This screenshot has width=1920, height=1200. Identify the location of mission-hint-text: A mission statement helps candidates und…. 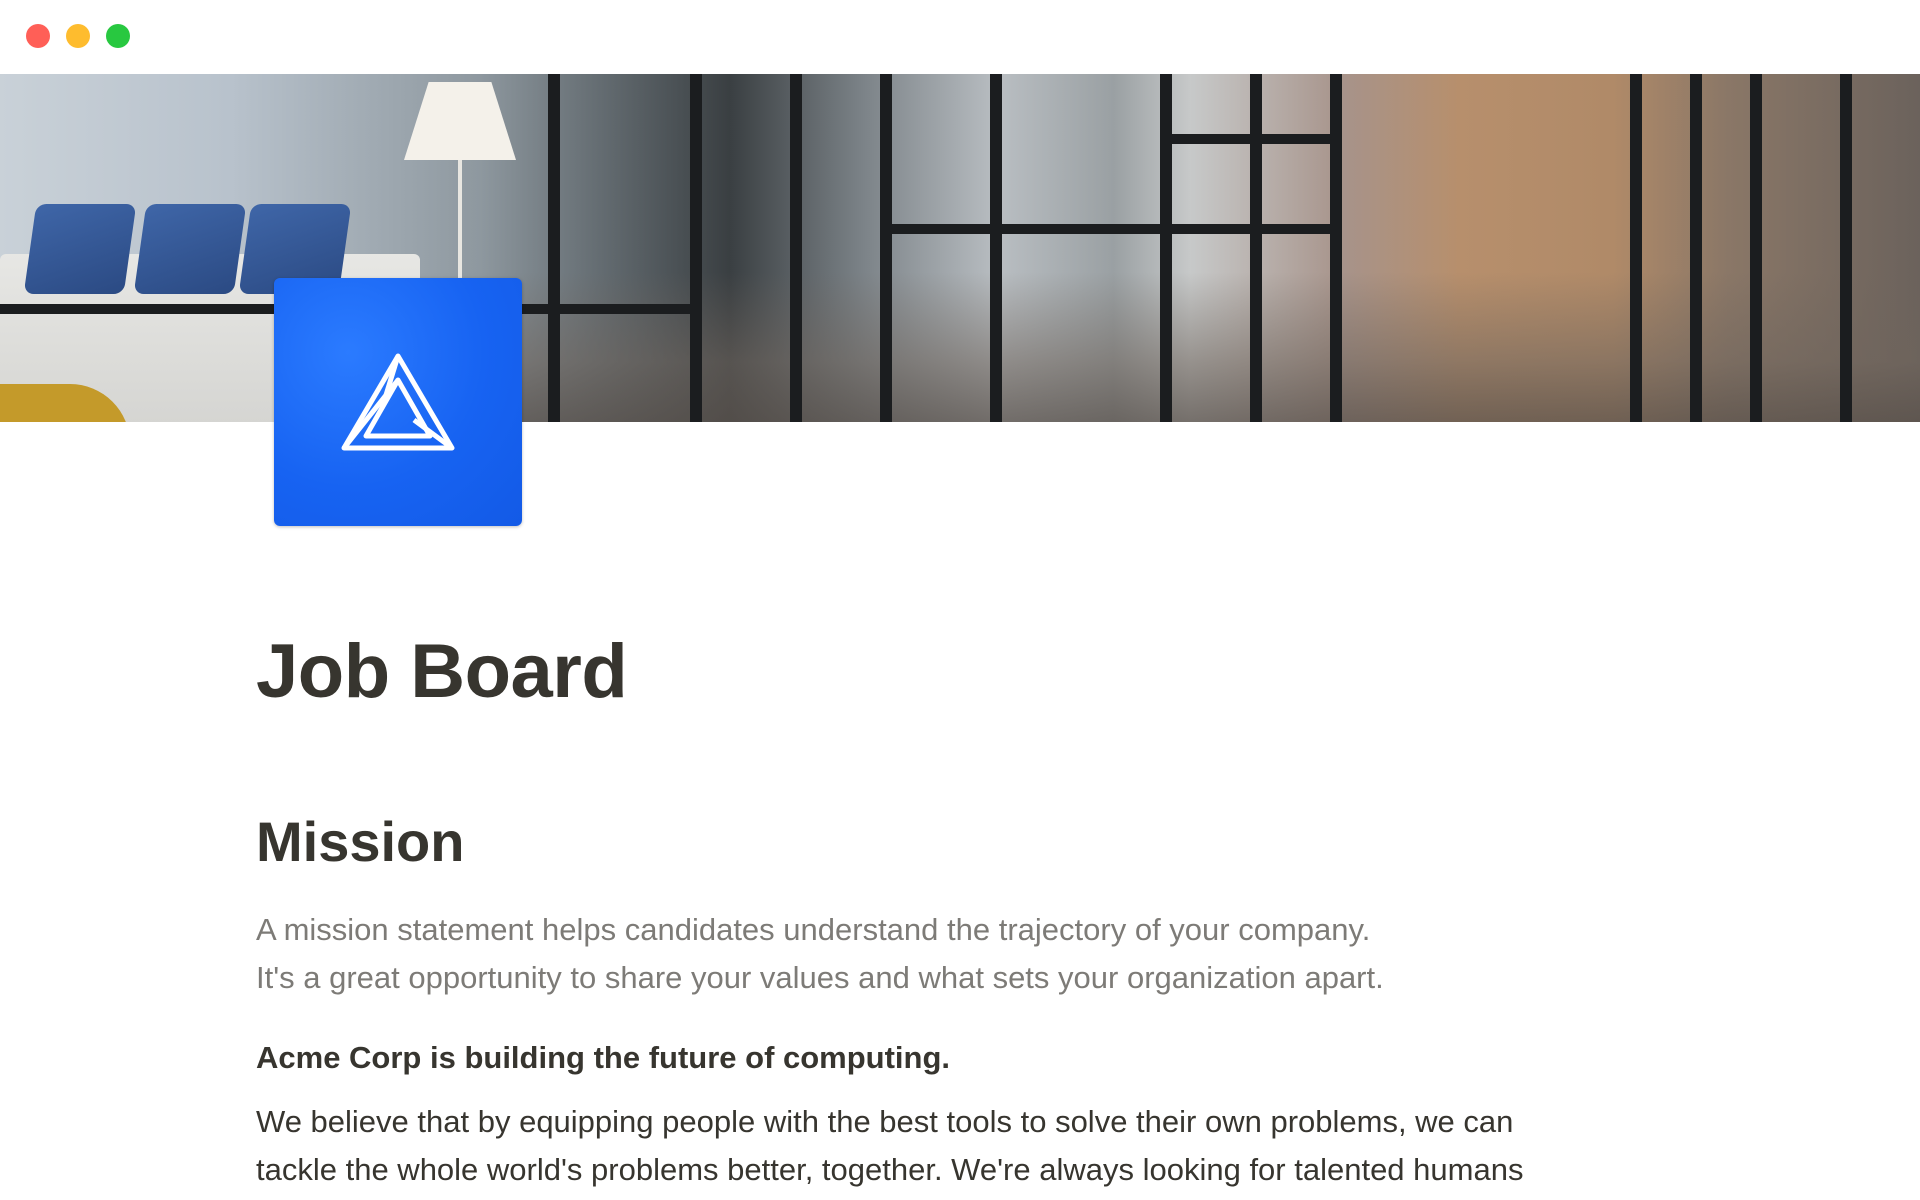
(820, 954).